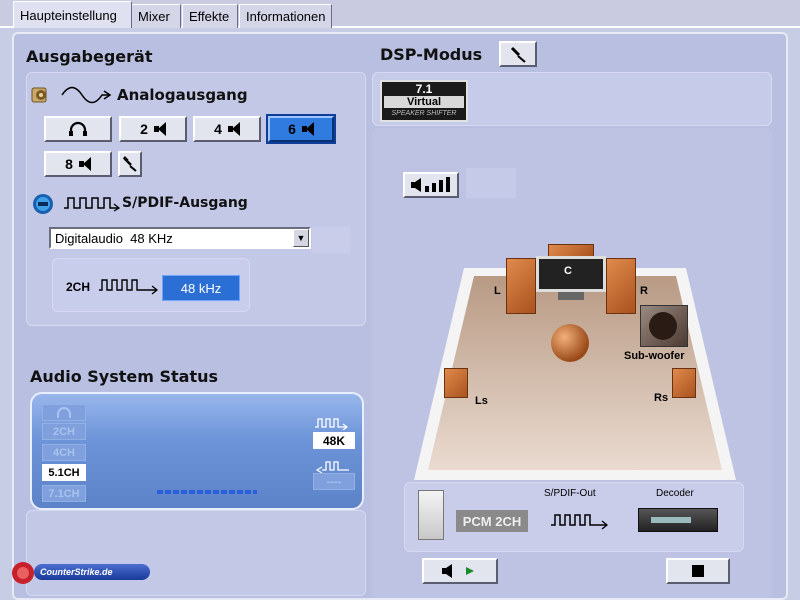 This screenshot has width=800, height=600. Describe the element at coordinates (654, 356) in the screenshot. I see `subwoofer-label: Sub-woofer` at that location.